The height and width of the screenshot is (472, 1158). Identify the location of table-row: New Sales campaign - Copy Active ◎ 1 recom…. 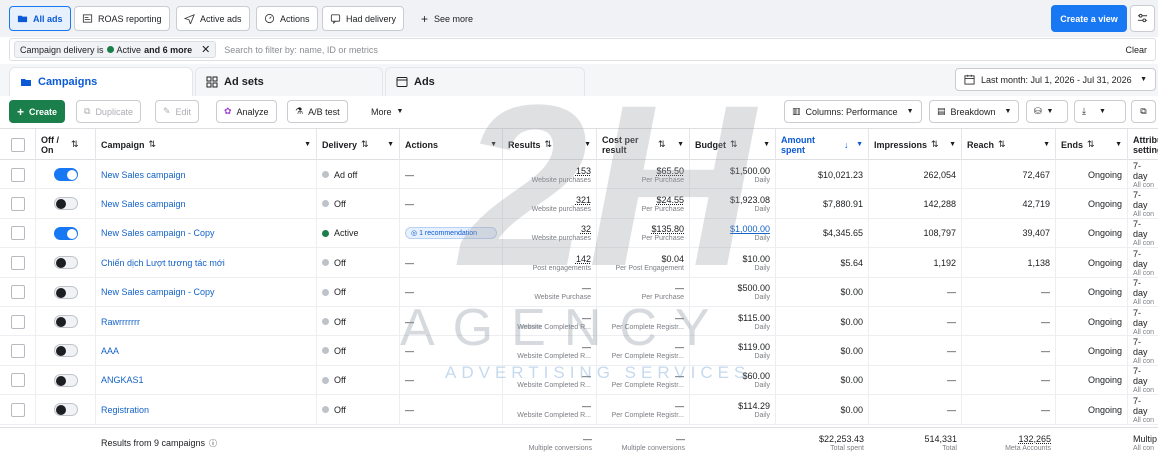
(579, 233).